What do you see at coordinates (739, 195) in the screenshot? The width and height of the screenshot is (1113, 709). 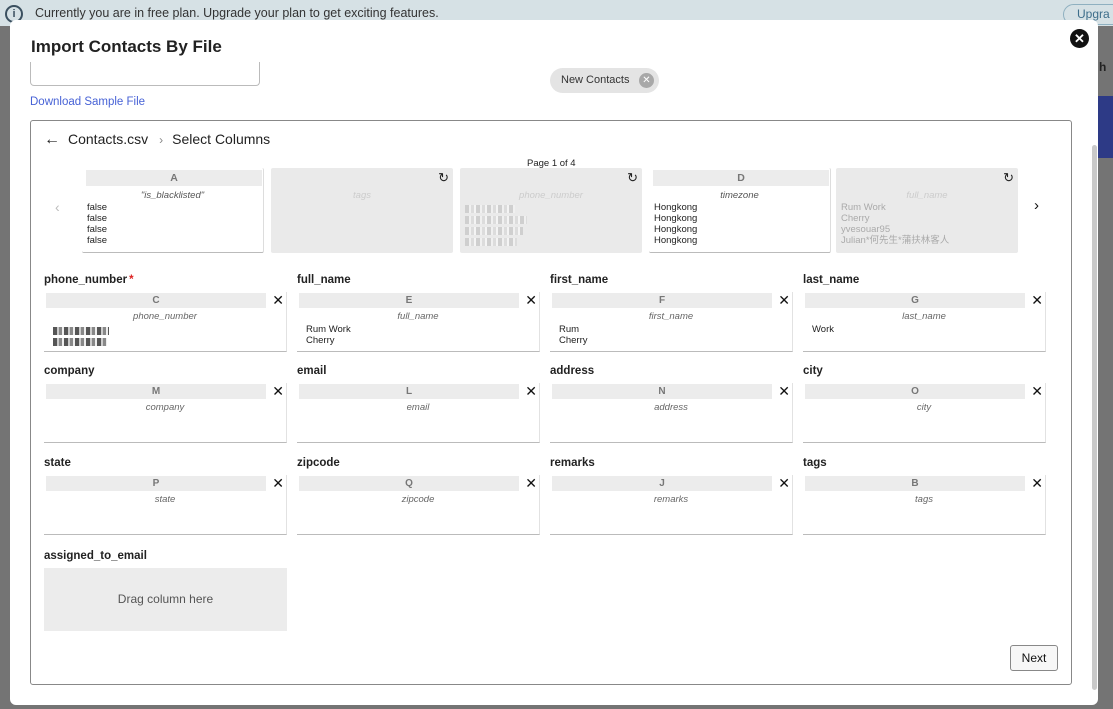 I see `column-header: timezone` at bounding box center [739, 195].